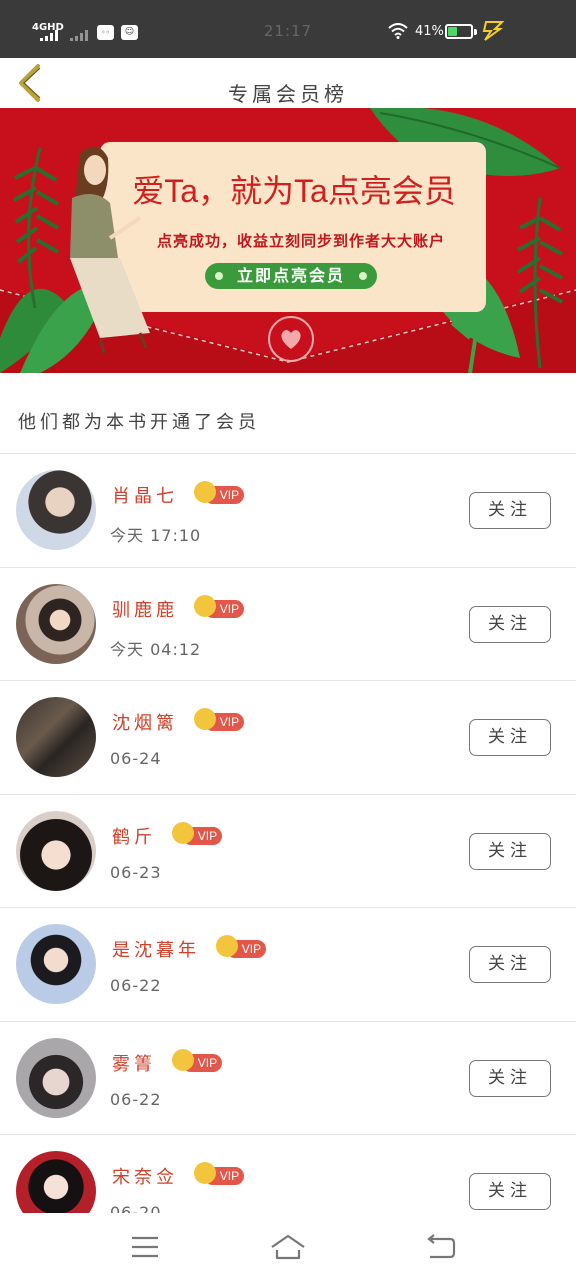 Image resolution: width=576 pixels, height=1280 pixels. What do you see at coordinates (288, 94) in the screenshot?
I see `page-title: 专属会员榜` at bounding box center [288, 94].